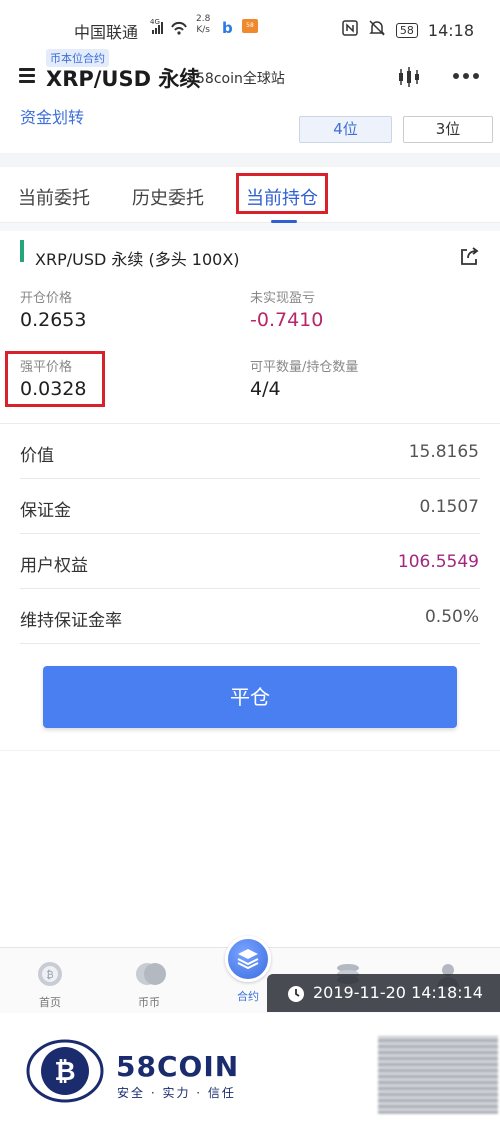 This screenshot has height=1137, width=500. I want to click on value-label: 价值, so click(37, 456).